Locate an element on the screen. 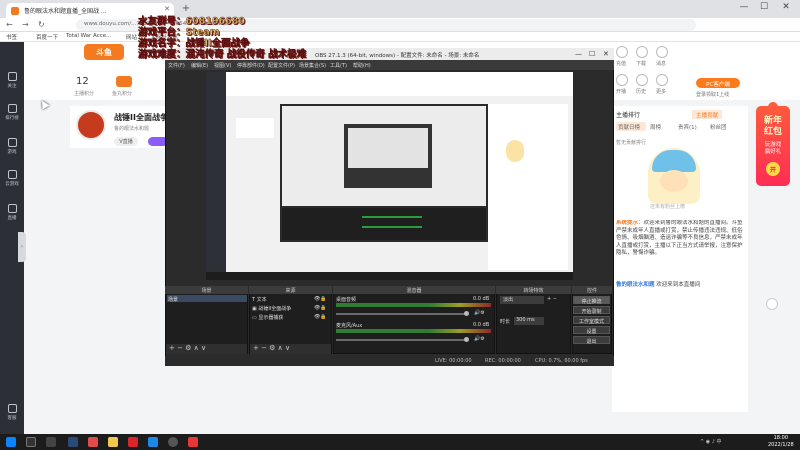  more-icon is located at coordinates (662, 80).